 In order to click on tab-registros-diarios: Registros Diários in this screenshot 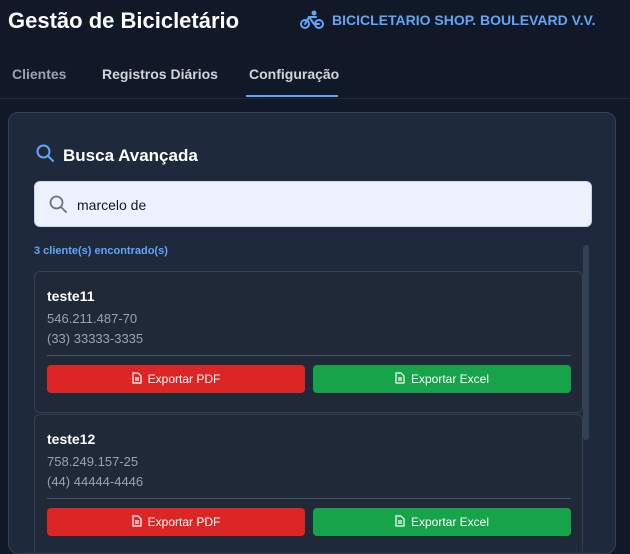, I will do `click(160, 74)`.